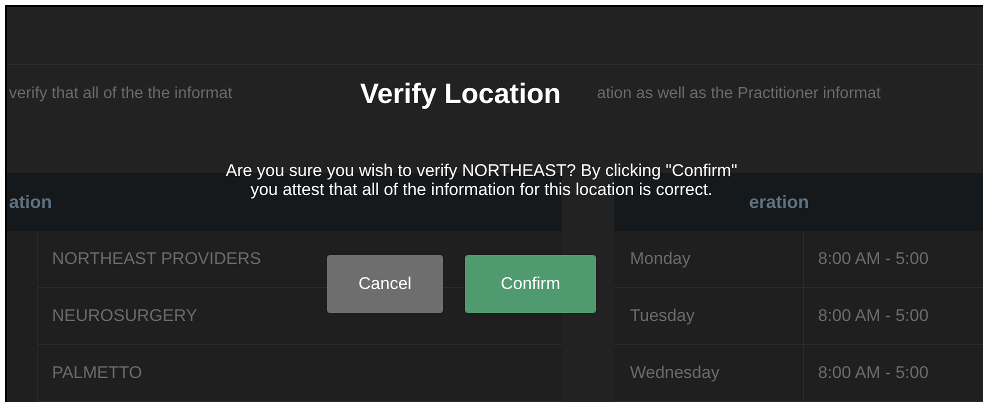  Describe the element at coordinates (96, 373) in the screenshot. I see `table-cell-text: PALMETTO` at that location.